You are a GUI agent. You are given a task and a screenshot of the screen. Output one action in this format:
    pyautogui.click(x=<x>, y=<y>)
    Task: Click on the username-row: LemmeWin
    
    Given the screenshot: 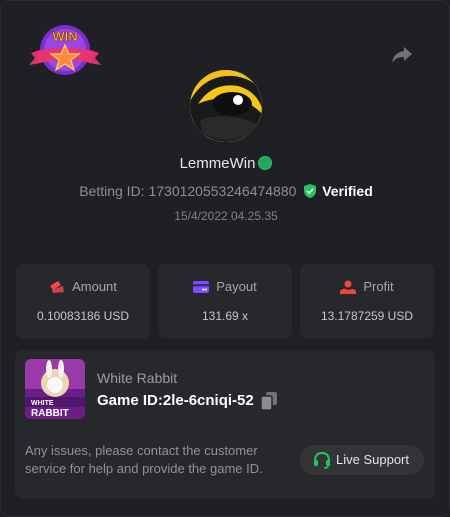 What is the action you would take?
    pyautogui.click(x=225, y=163)
    